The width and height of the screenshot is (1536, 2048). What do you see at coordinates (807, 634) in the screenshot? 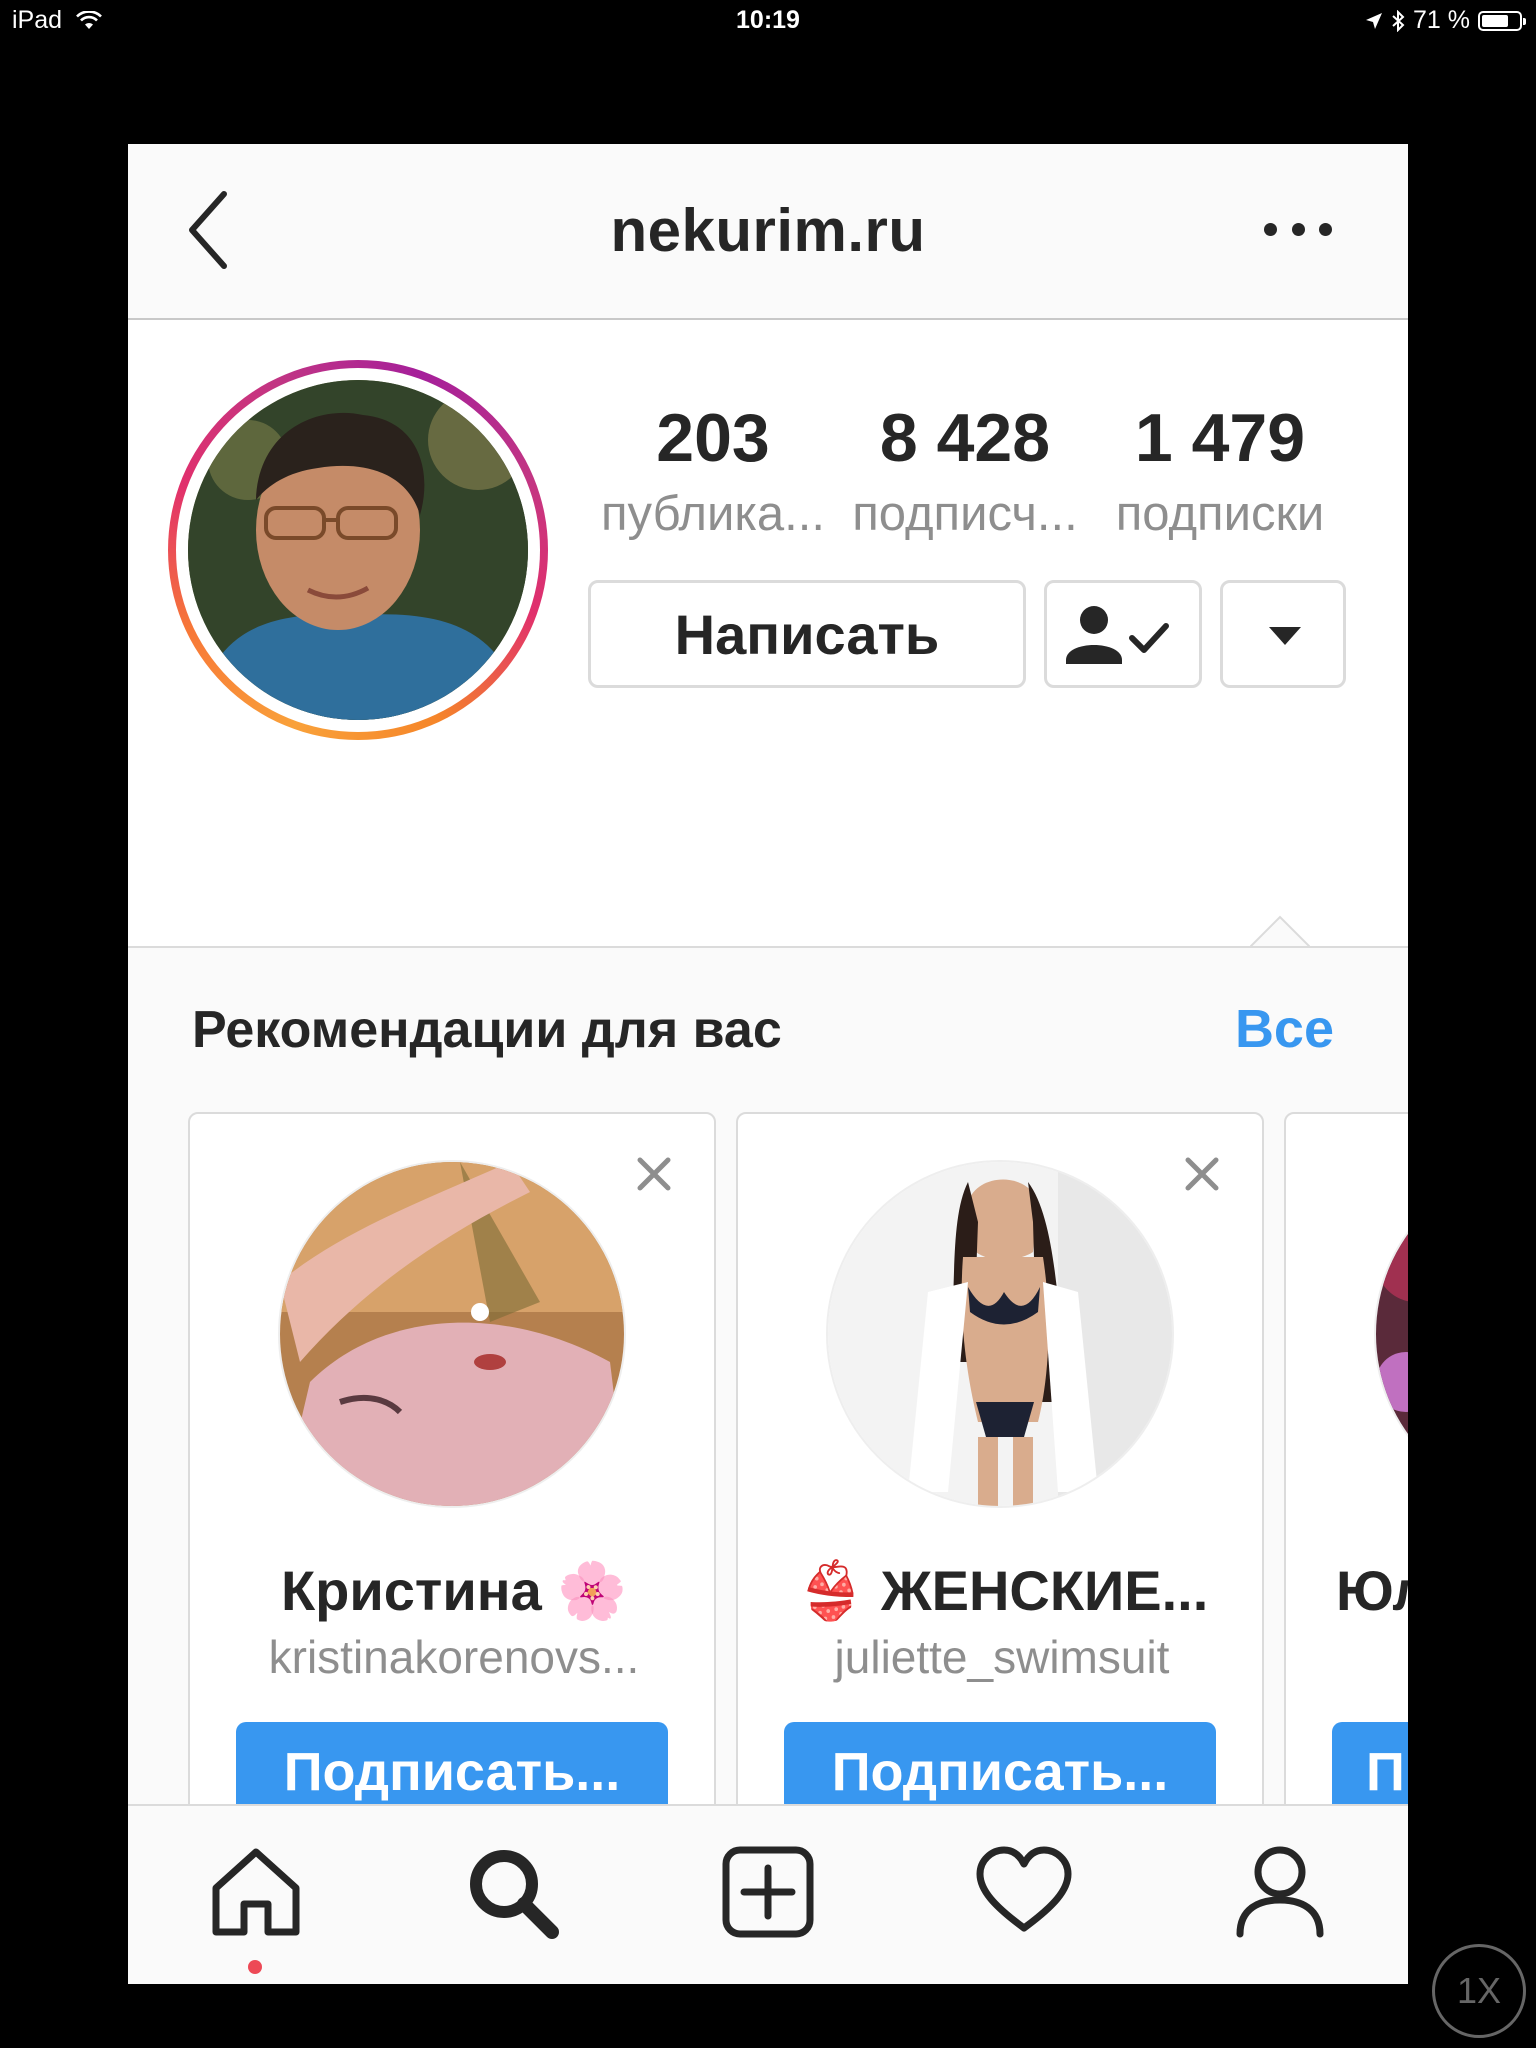
I see `message-button: Написать` at bounding box center [807, 634].